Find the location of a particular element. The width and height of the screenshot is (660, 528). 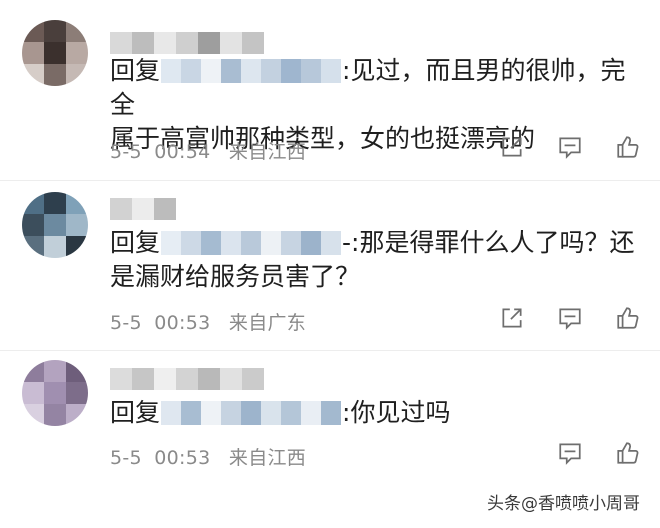

comment-time: 00:54 is located at coordinates (182, 152).